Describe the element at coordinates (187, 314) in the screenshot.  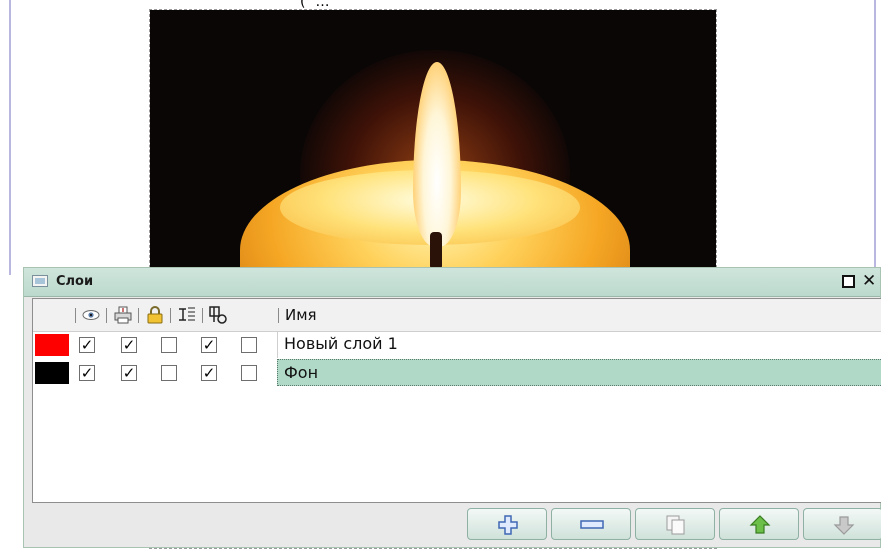
I see `layer-flatten-icon` at that location.